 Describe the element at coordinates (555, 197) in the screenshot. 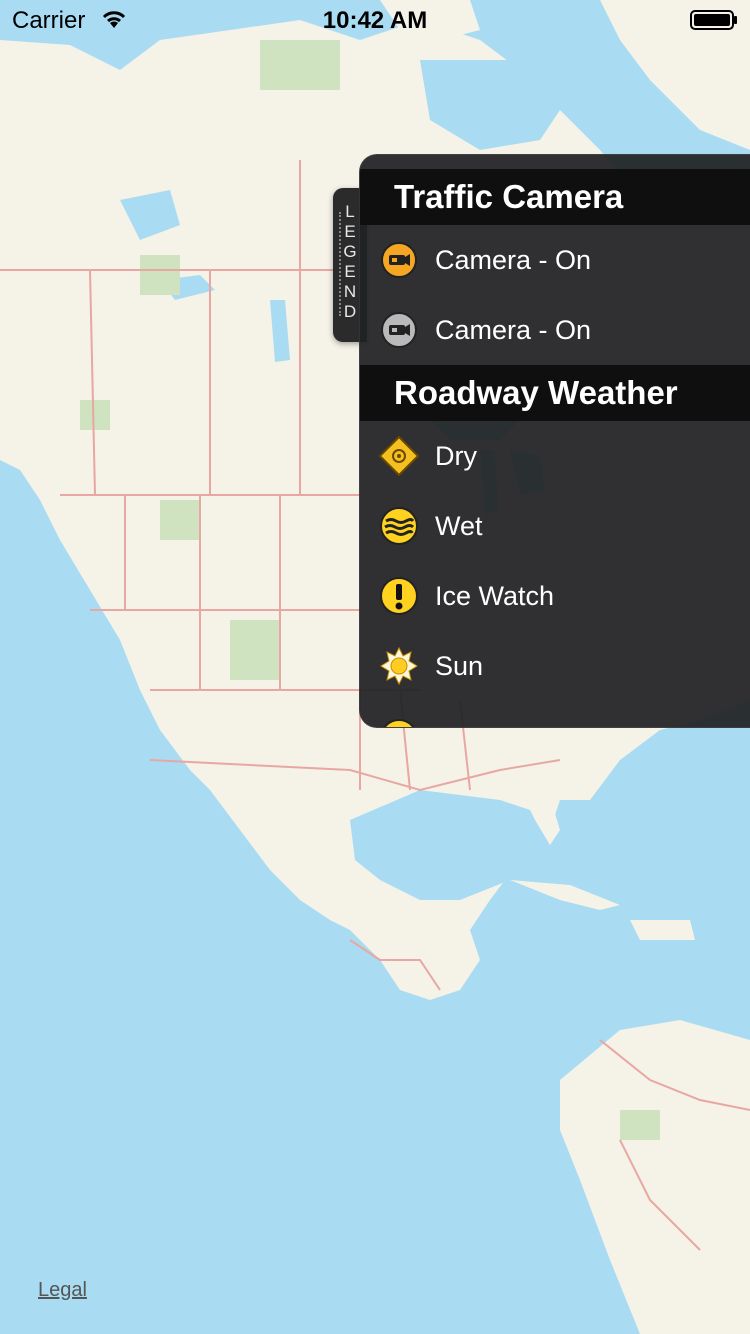

I see `section-header-traffic-camera: Traffic Camera` at that location.